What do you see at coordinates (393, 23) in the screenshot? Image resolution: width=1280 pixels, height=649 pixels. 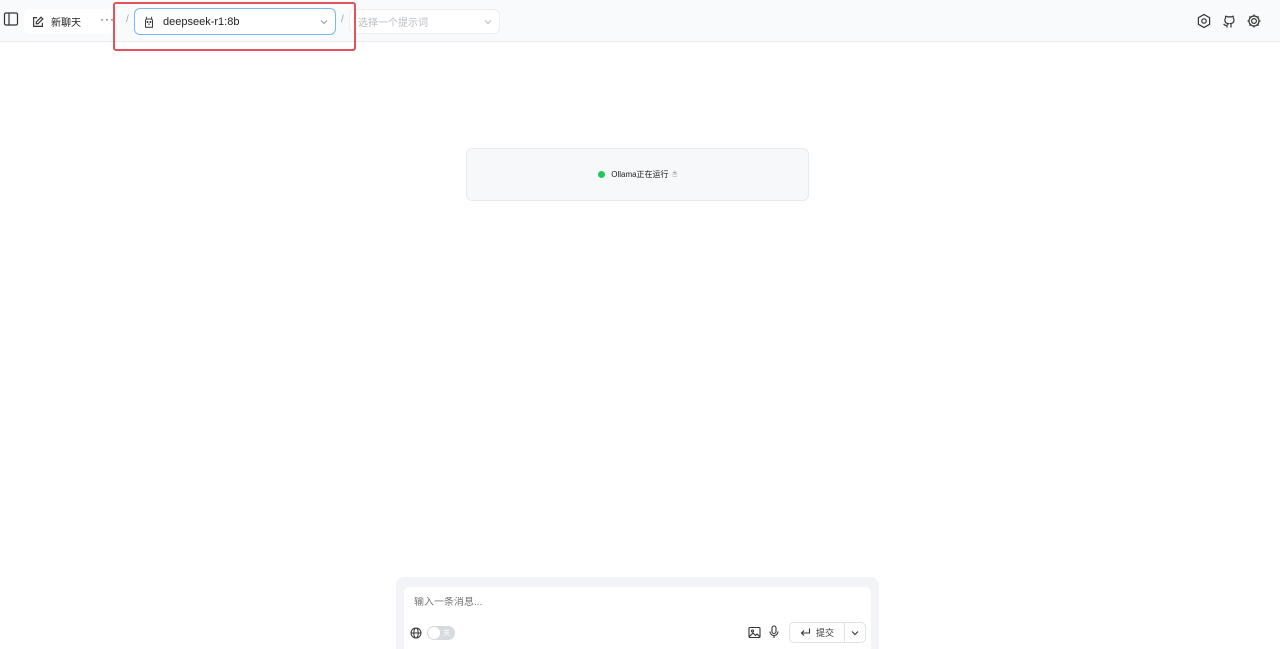 I see `prompt-select-placeholder: 选择一个提示词` at bounding box center [393, 23].